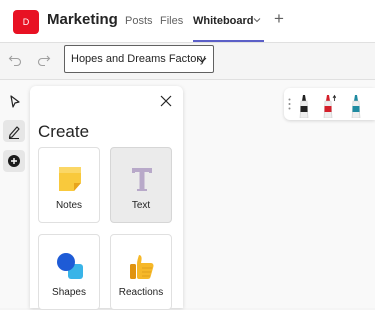  I want to click on undo-icon, so click(15, 60).